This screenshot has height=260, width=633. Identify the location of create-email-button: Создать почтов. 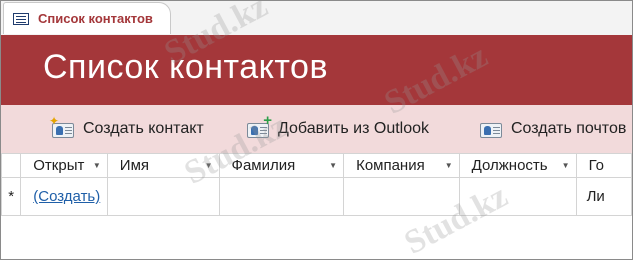
(551, 129).